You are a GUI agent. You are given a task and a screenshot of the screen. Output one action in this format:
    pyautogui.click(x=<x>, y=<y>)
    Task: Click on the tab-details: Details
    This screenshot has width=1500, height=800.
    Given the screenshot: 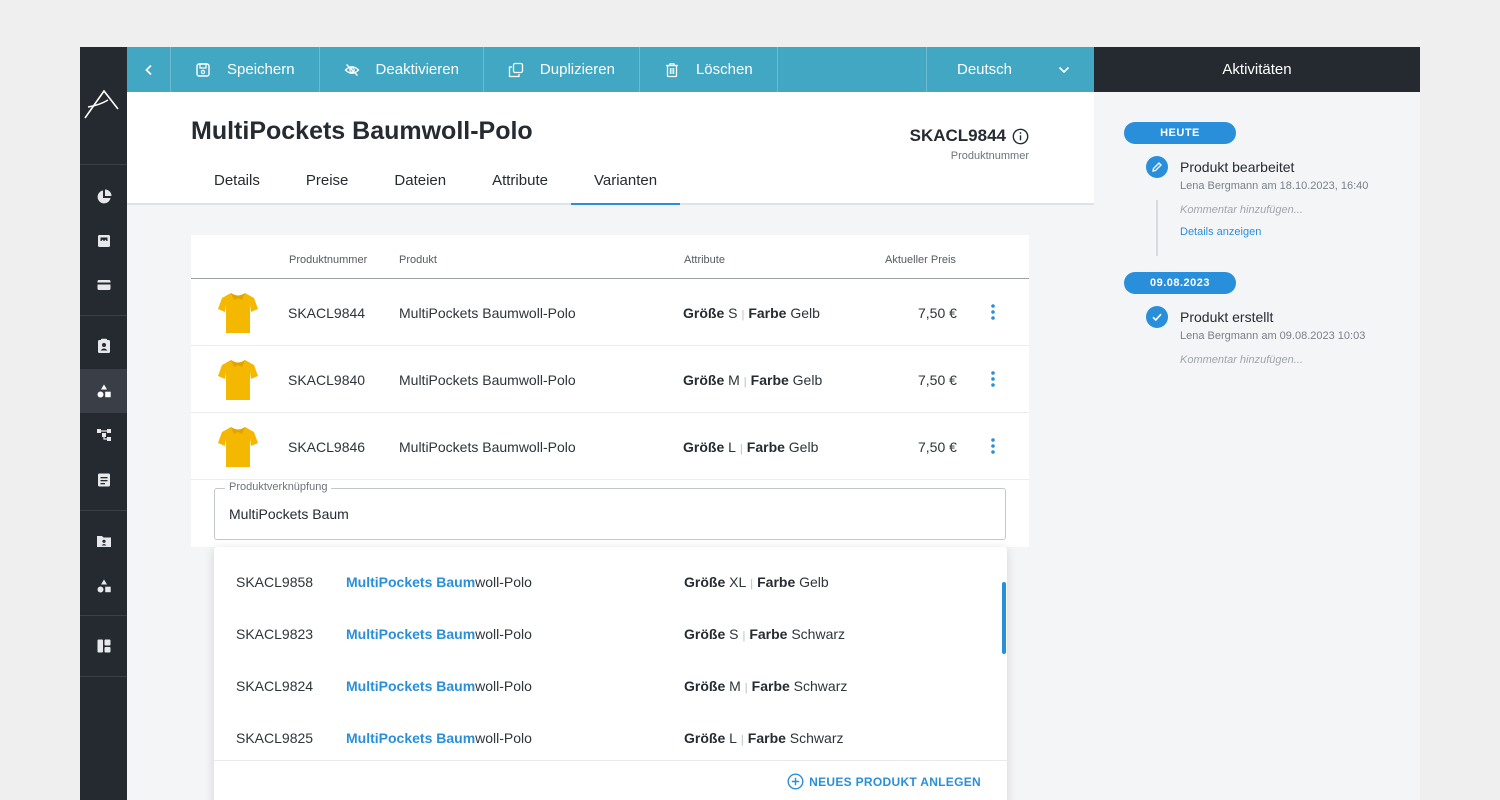 What is the action you would take?
    pyautogui.click(x=237, y=181)
    